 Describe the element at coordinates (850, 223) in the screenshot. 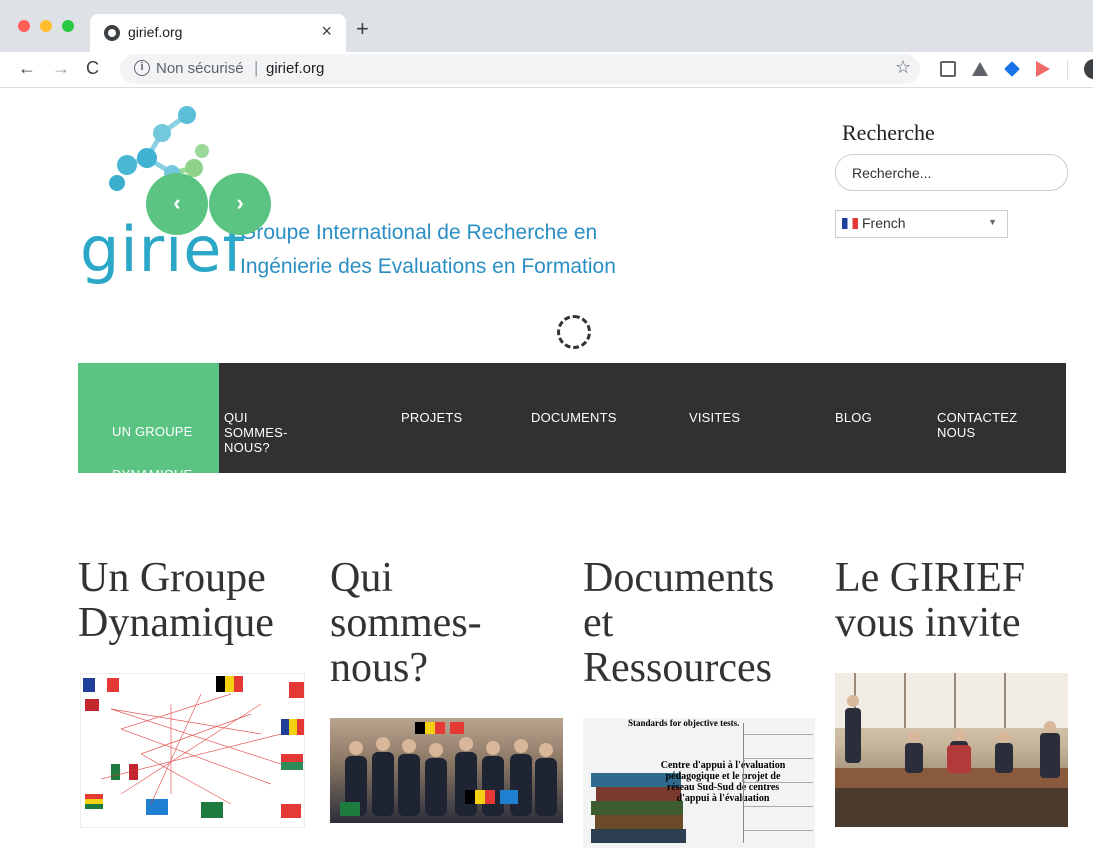

I see `france-flag-icon` at that location.